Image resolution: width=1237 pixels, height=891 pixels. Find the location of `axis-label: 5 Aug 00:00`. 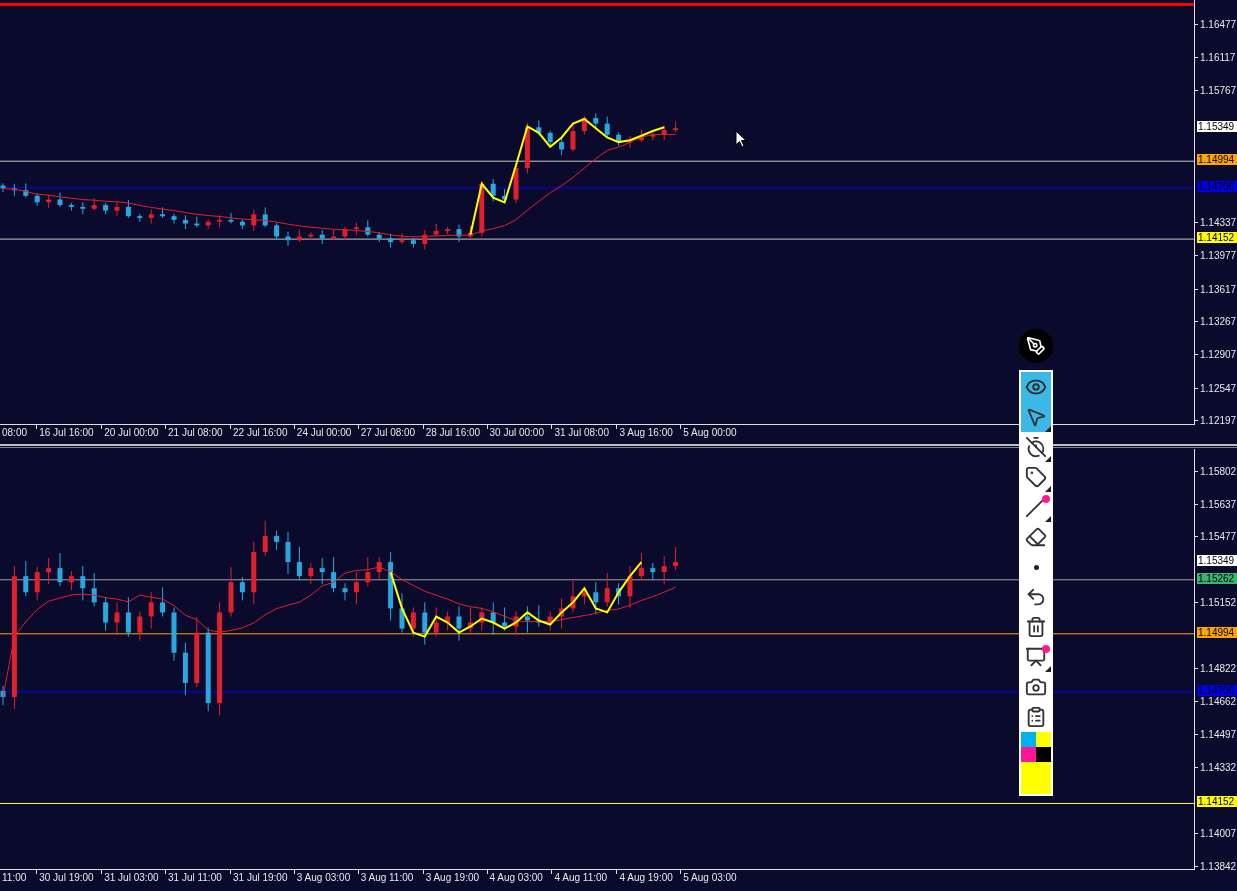

axis-label: 5 Aug 00:00 is located at coordinates (710, 433).